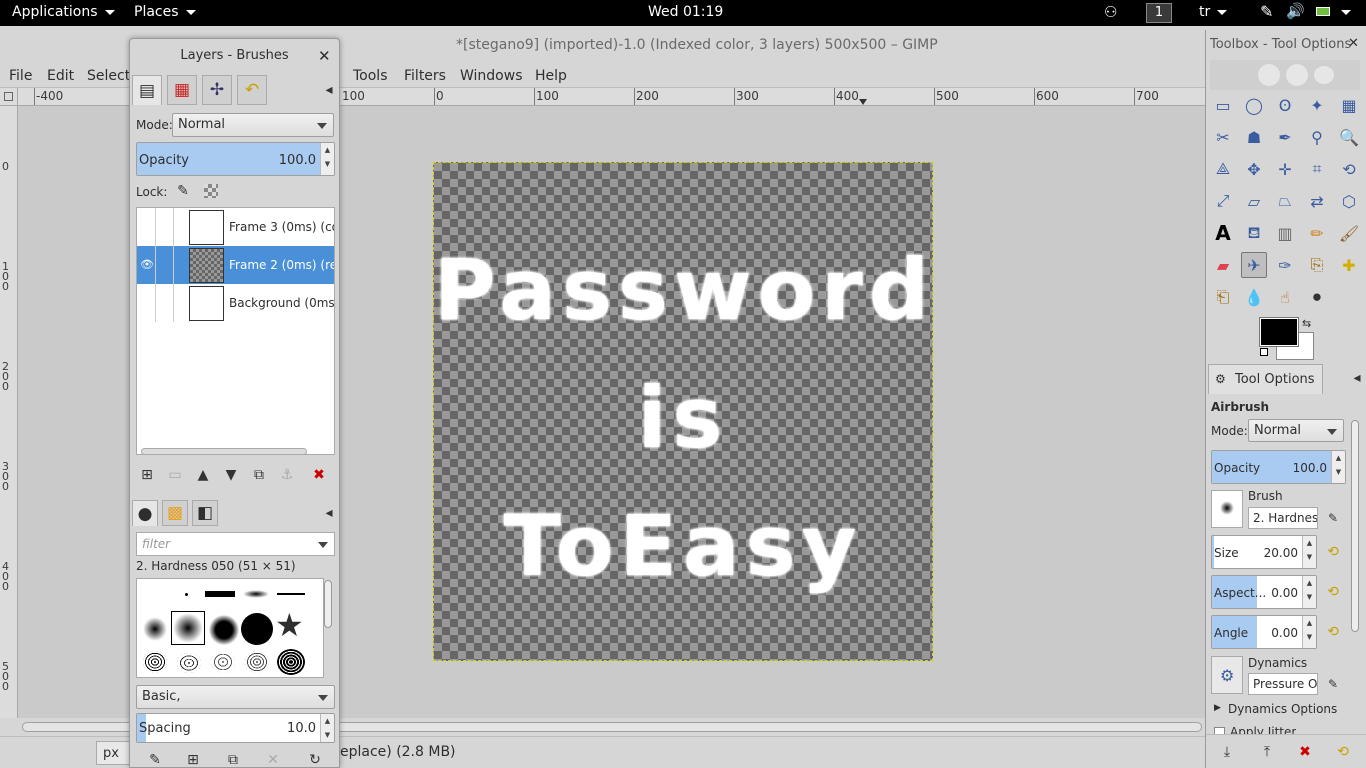  Describe the element at coordinates (1282, 709) in the screenshot. I see `dynamics-options-expander: Dynamics Options` at that location.